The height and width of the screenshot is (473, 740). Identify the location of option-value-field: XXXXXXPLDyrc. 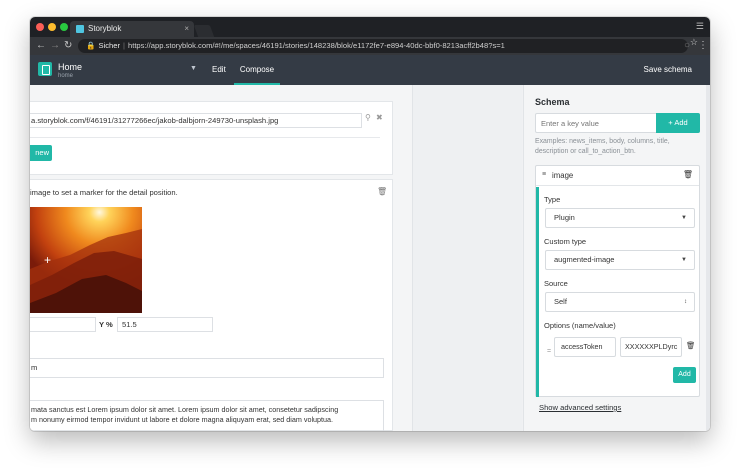
(651, 347).